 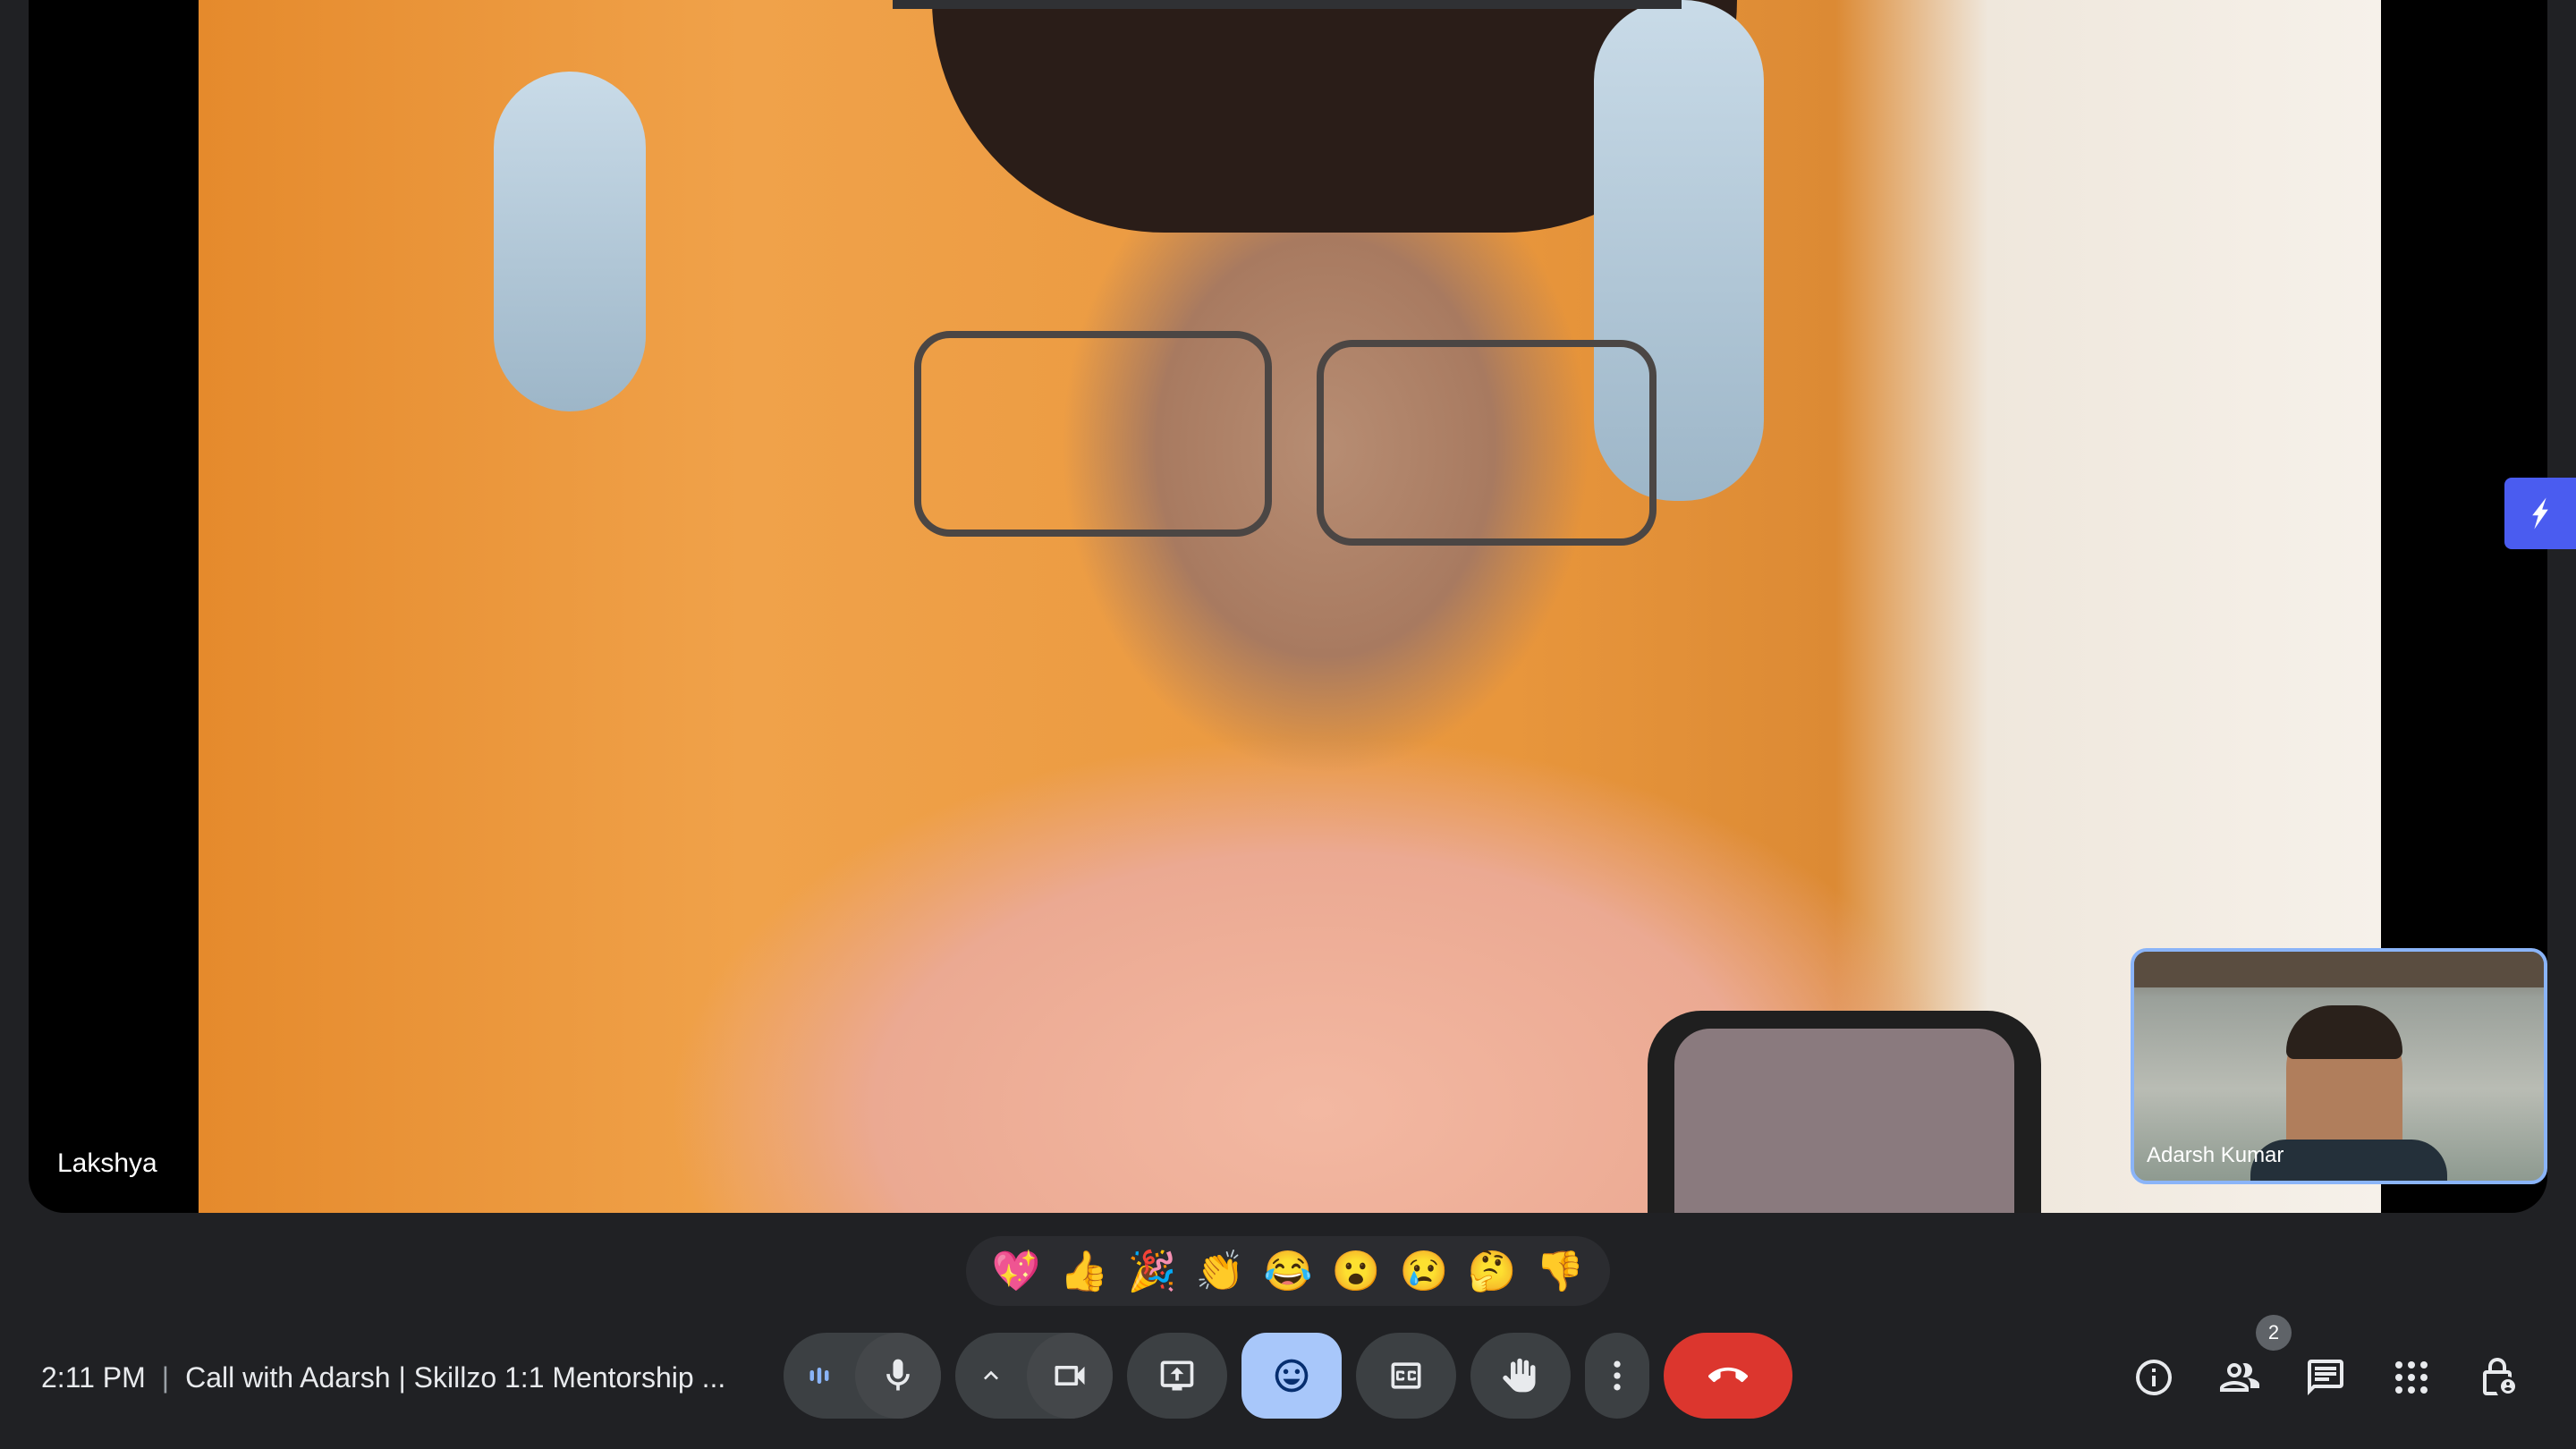 I want to click on reaction-thinking: 🤔, so click(x=1492, y=1271).